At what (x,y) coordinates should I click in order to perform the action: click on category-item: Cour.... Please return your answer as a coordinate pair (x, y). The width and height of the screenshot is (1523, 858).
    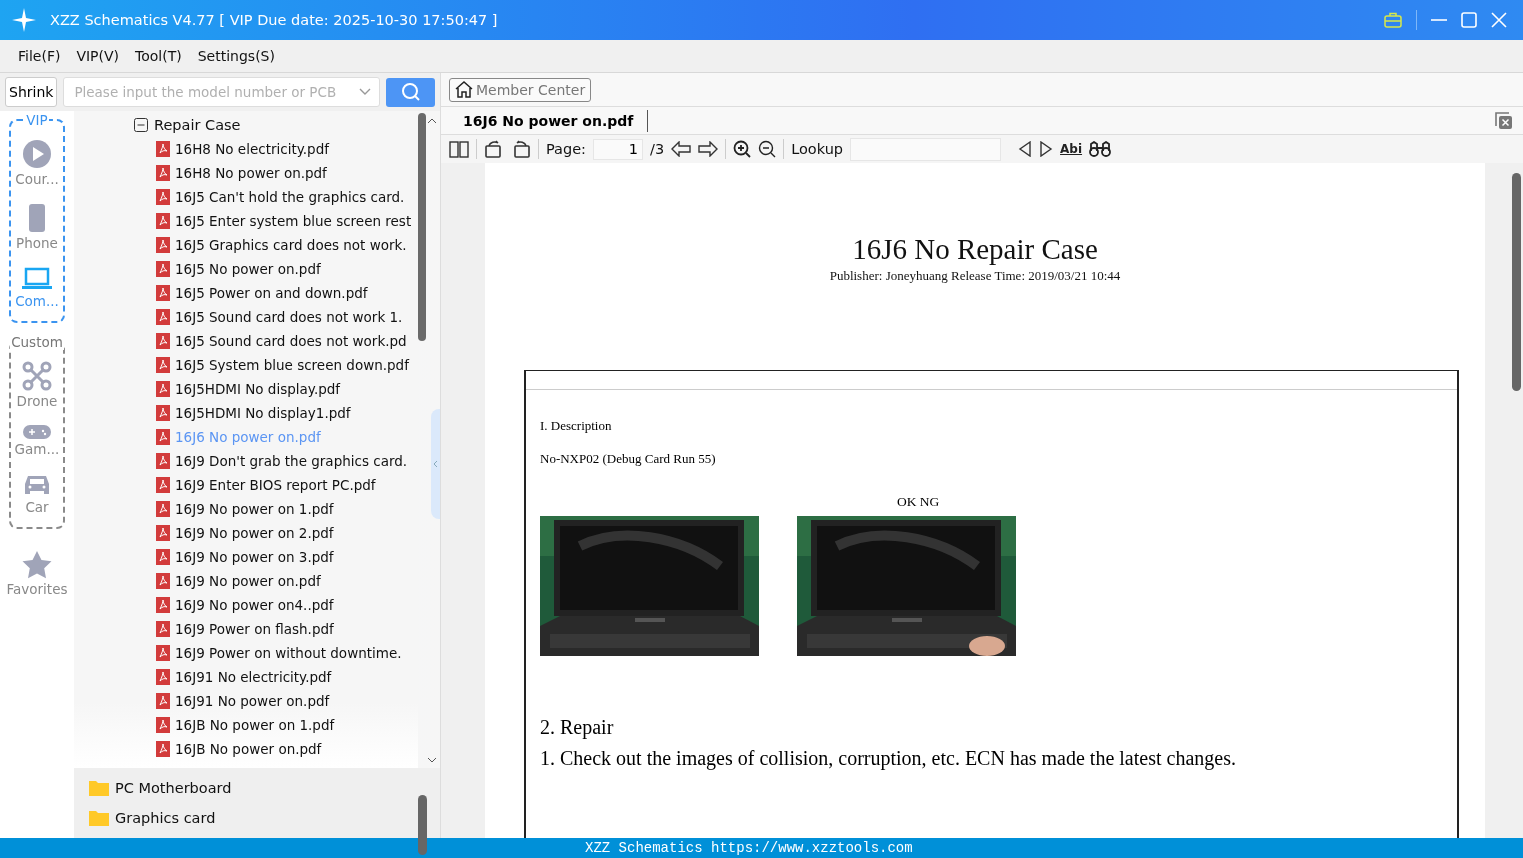
    Looking at the image, I should click on (37, 163).